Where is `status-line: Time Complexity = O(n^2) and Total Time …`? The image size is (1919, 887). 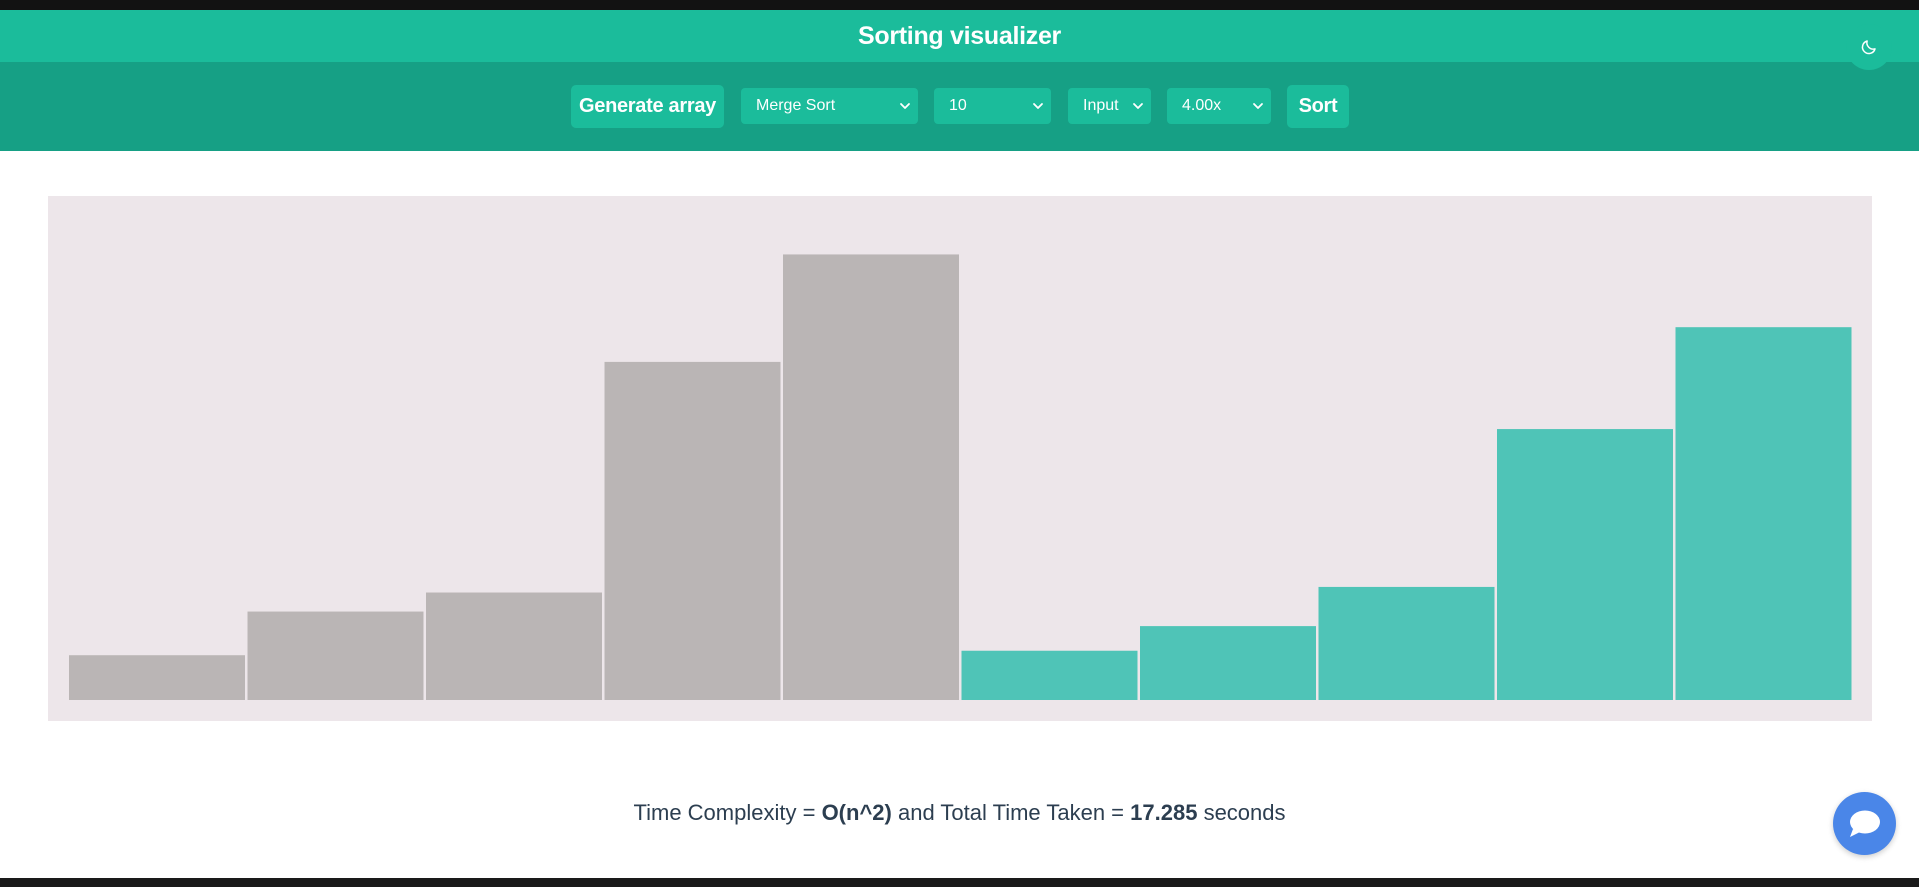 status-line: Time Complexity = O(n^2) and Total Time … is located at coordinates (959, 813).